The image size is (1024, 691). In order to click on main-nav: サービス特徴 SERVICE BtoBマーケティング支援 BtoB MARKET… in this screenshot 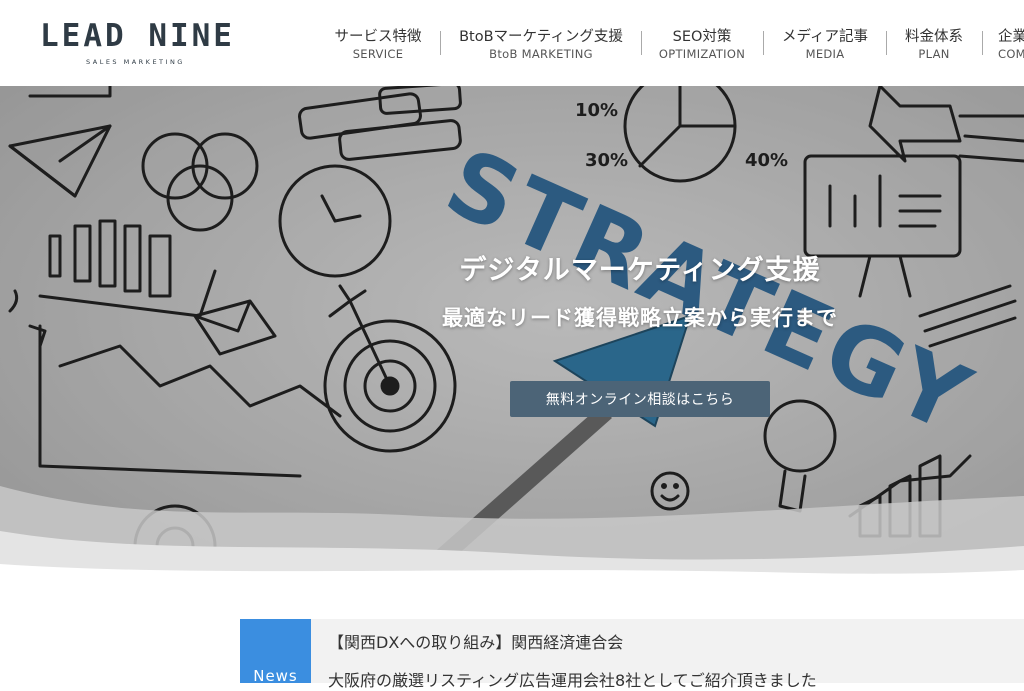, I will do `click(512, 47)`.